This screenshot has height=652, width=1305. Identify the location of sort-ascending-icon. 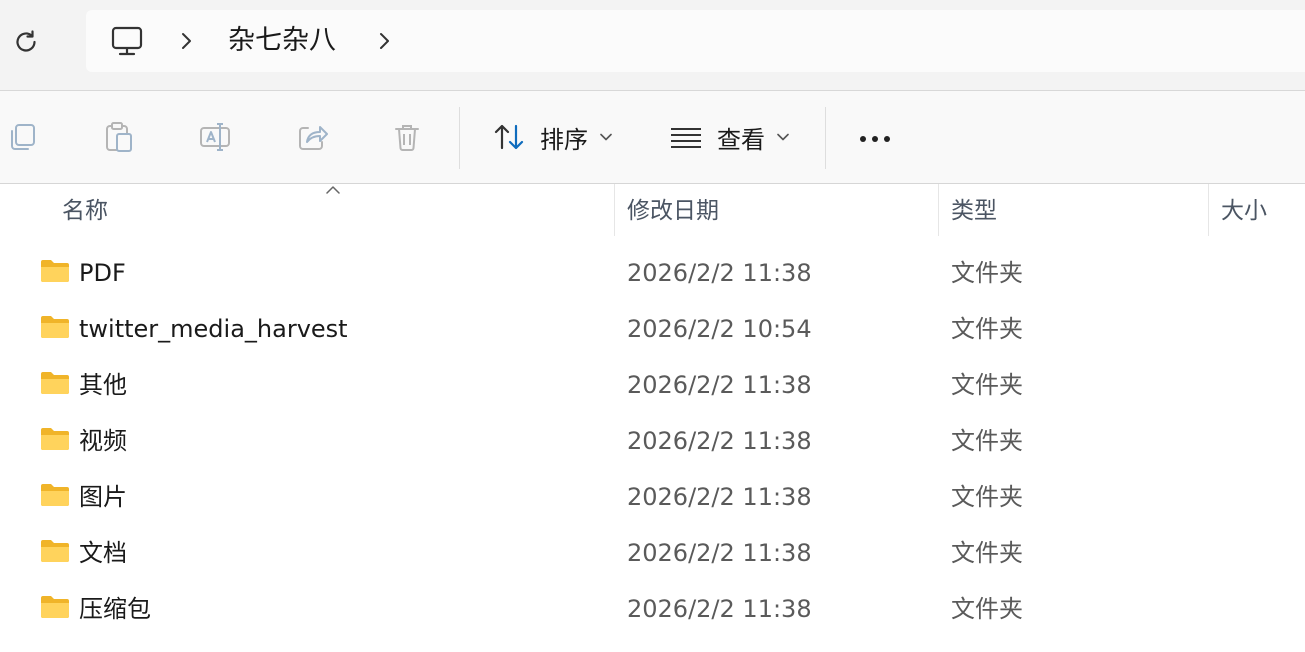
(333, 190).